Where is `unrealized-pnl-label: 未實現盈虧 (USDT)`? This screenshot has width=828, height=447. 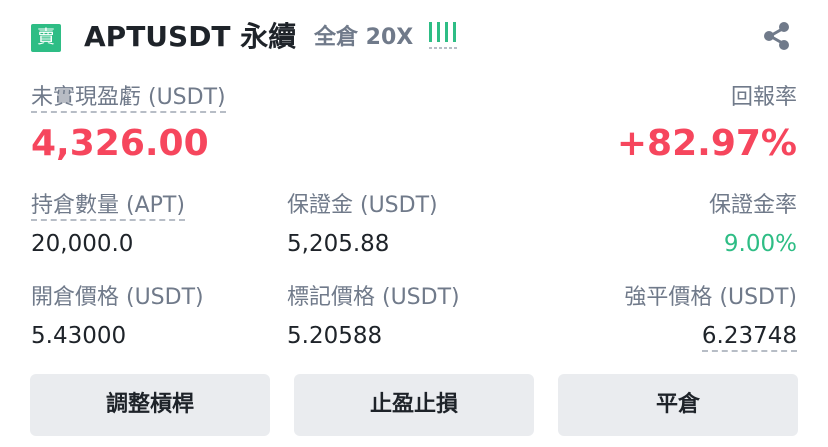
unrealized-pnl-label: 未實現盈虧 (USDT) is located at coordinates (128, 98).